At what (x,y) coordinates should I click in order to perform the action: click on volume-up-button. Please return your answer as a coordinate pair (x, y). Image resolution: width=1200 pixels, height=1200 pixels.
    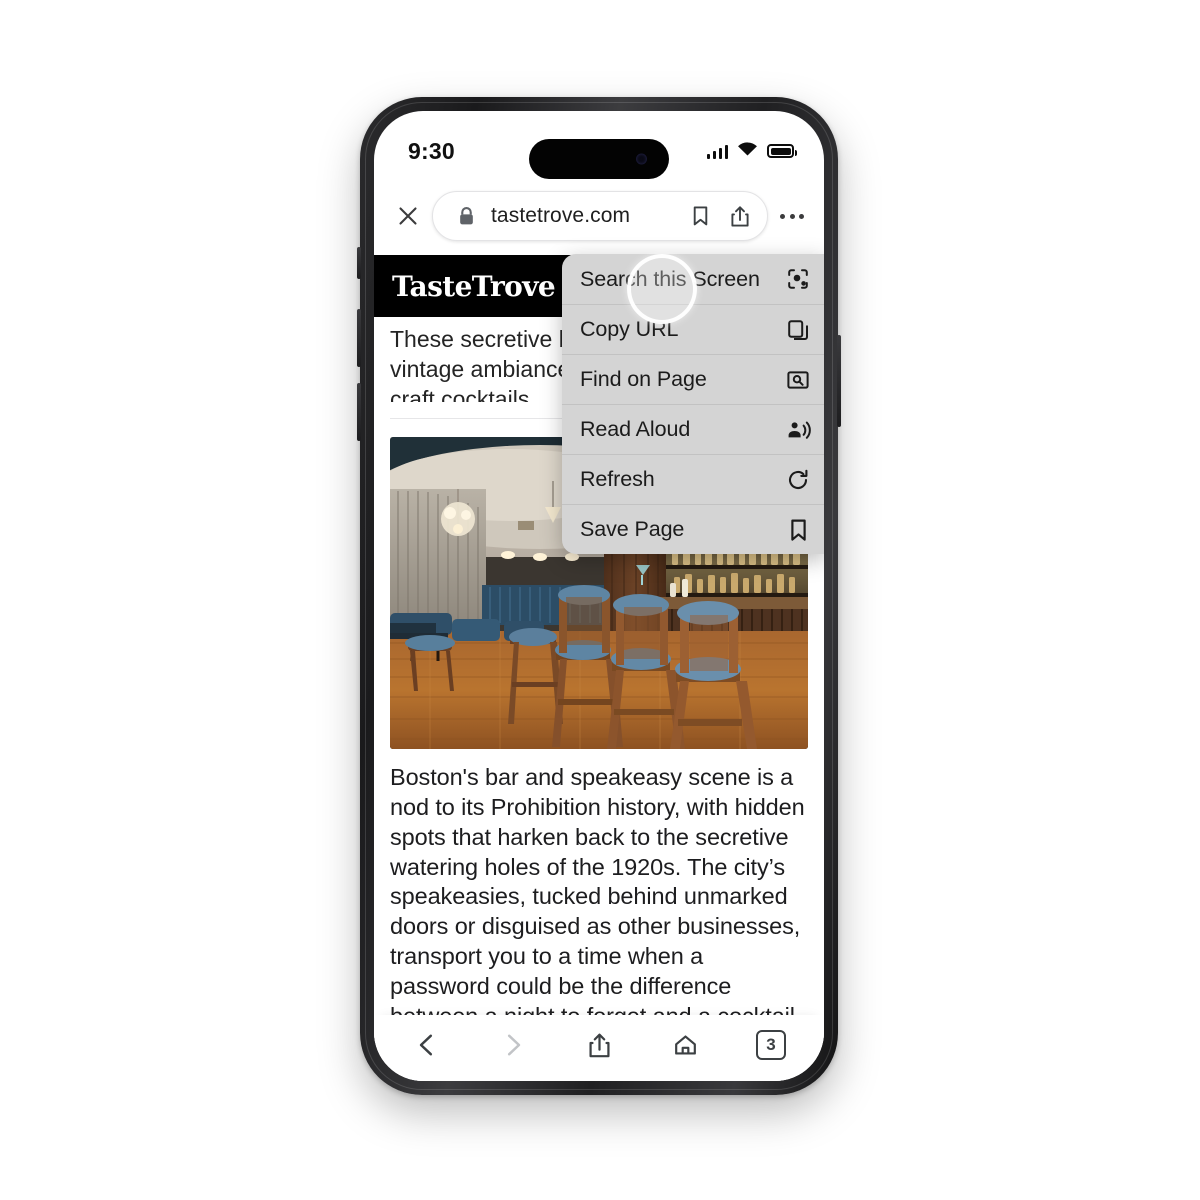
    Looking at the image, I should click on (359, 338).